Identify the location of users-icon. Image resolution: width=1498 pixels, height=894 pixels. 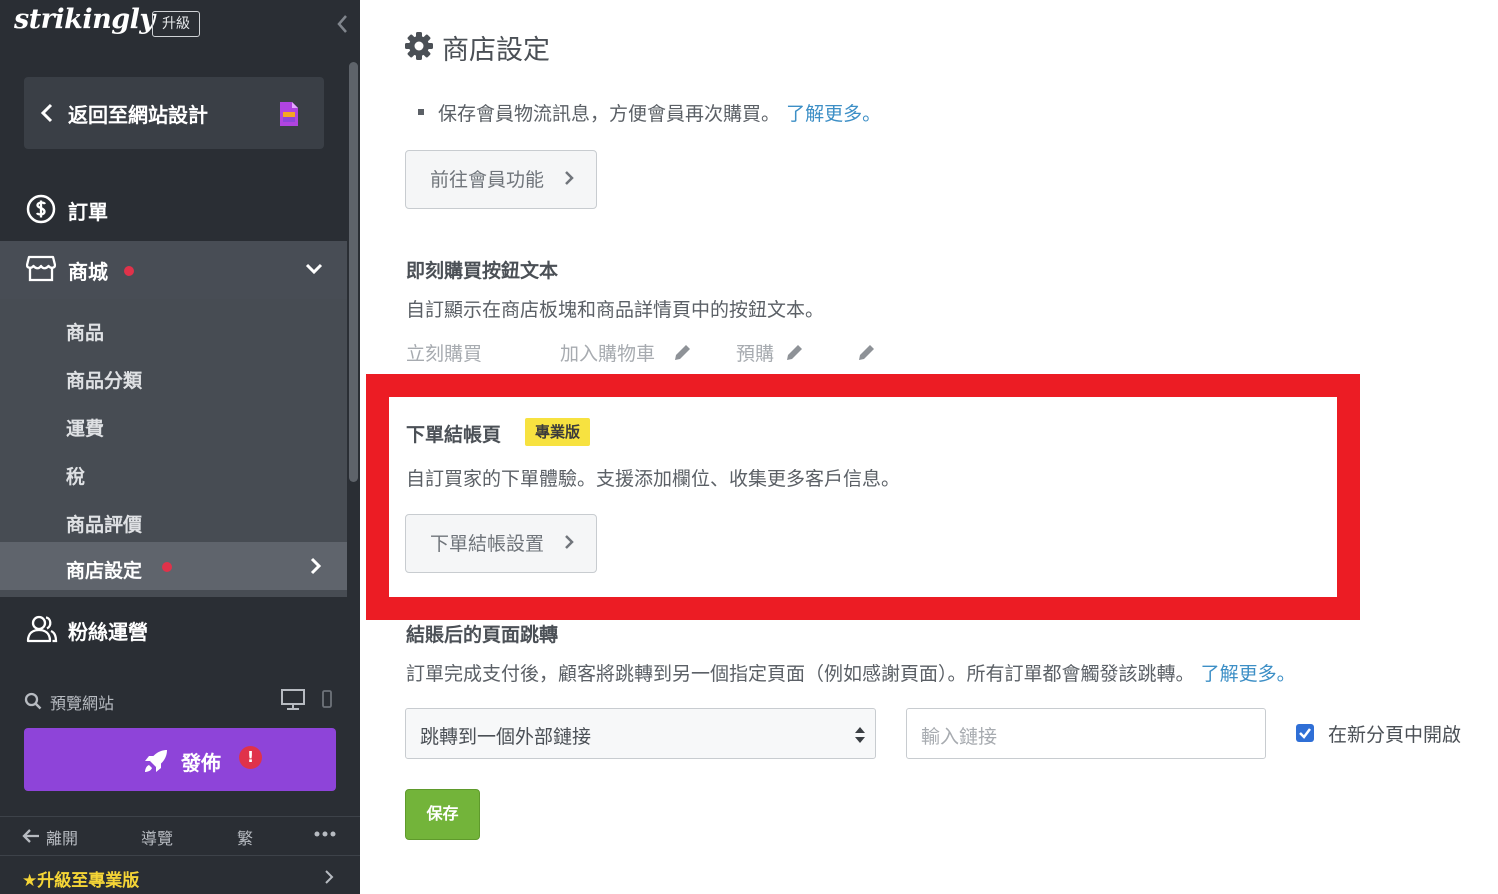
(42, 629).